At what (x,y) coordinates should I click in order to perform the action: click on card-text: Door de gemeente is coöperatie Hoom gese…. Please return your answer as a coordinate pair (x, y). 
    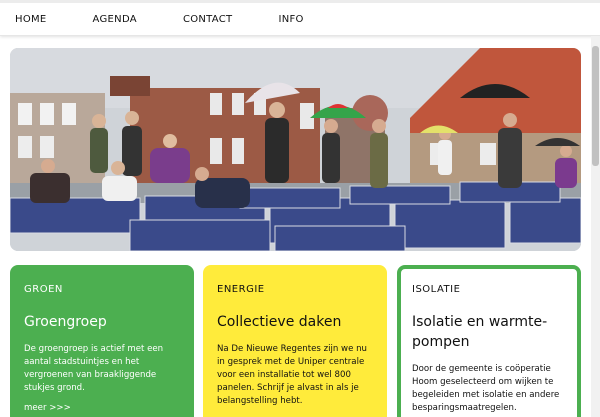
    Looking at the image, I should click on (486, 388).